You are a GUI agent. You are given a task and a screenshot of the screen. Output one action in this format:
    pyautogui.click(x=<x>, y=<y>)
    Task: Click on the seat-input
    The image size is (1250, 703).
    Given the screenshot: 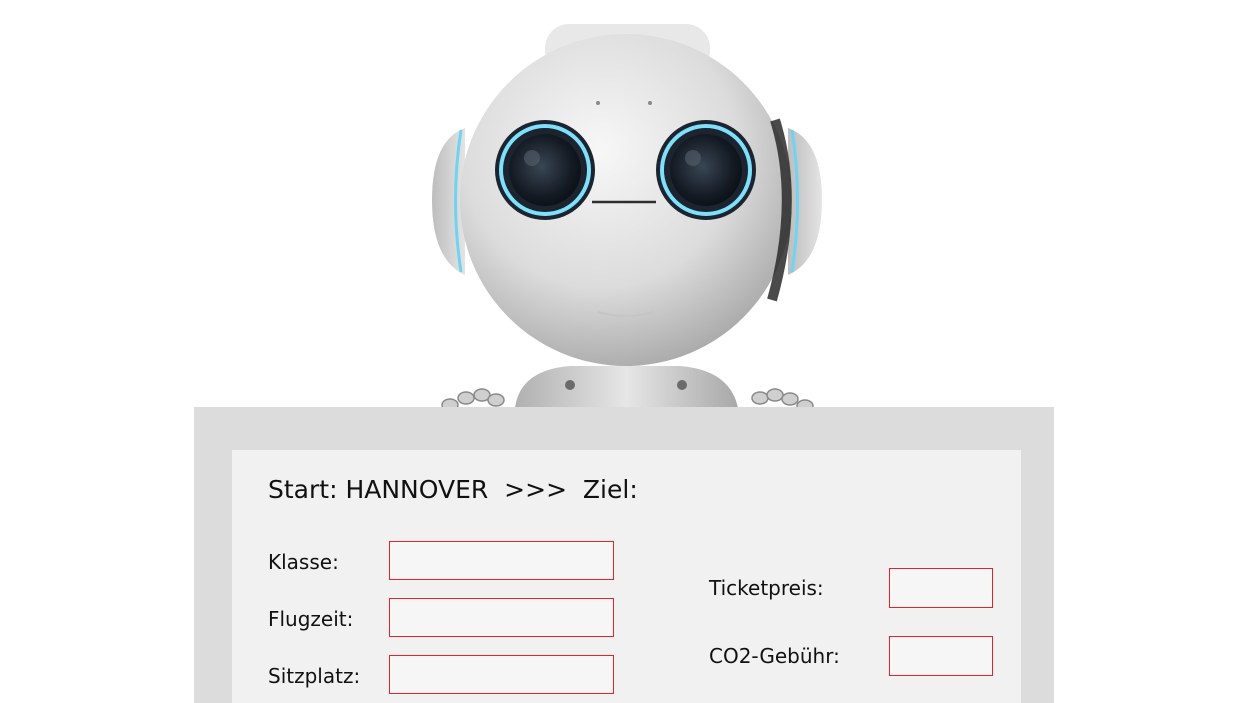 What is the action you would take?
    pyautogui.click(x=501, y=674)
    